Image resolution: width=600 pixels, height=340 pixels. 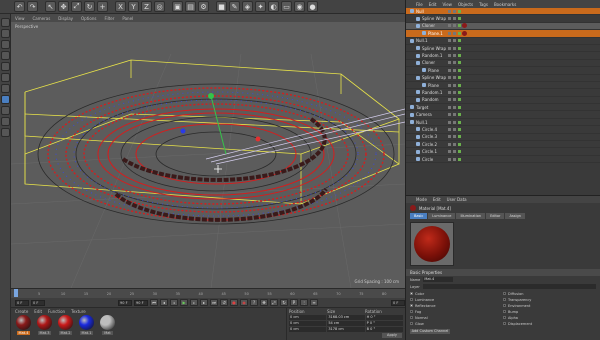 What do you see at coordinates (16, 293) in the screenshot?
I see `current-frame-marker` at bounding box center [16, 293].